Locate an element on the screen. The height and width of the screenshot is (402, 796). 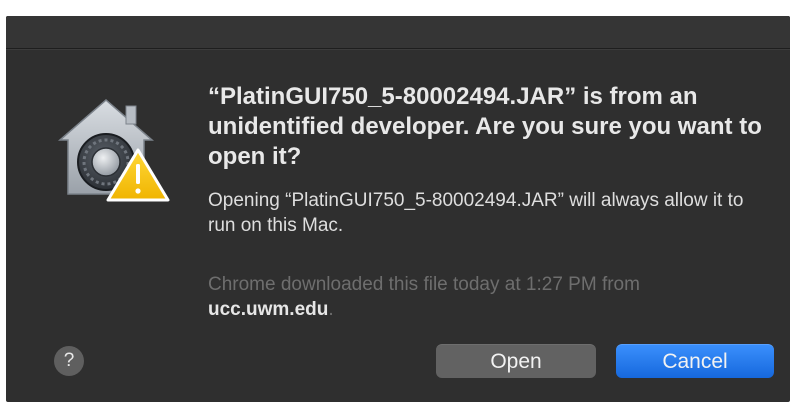
question-icon: ? is located at coordinates (69, 360).